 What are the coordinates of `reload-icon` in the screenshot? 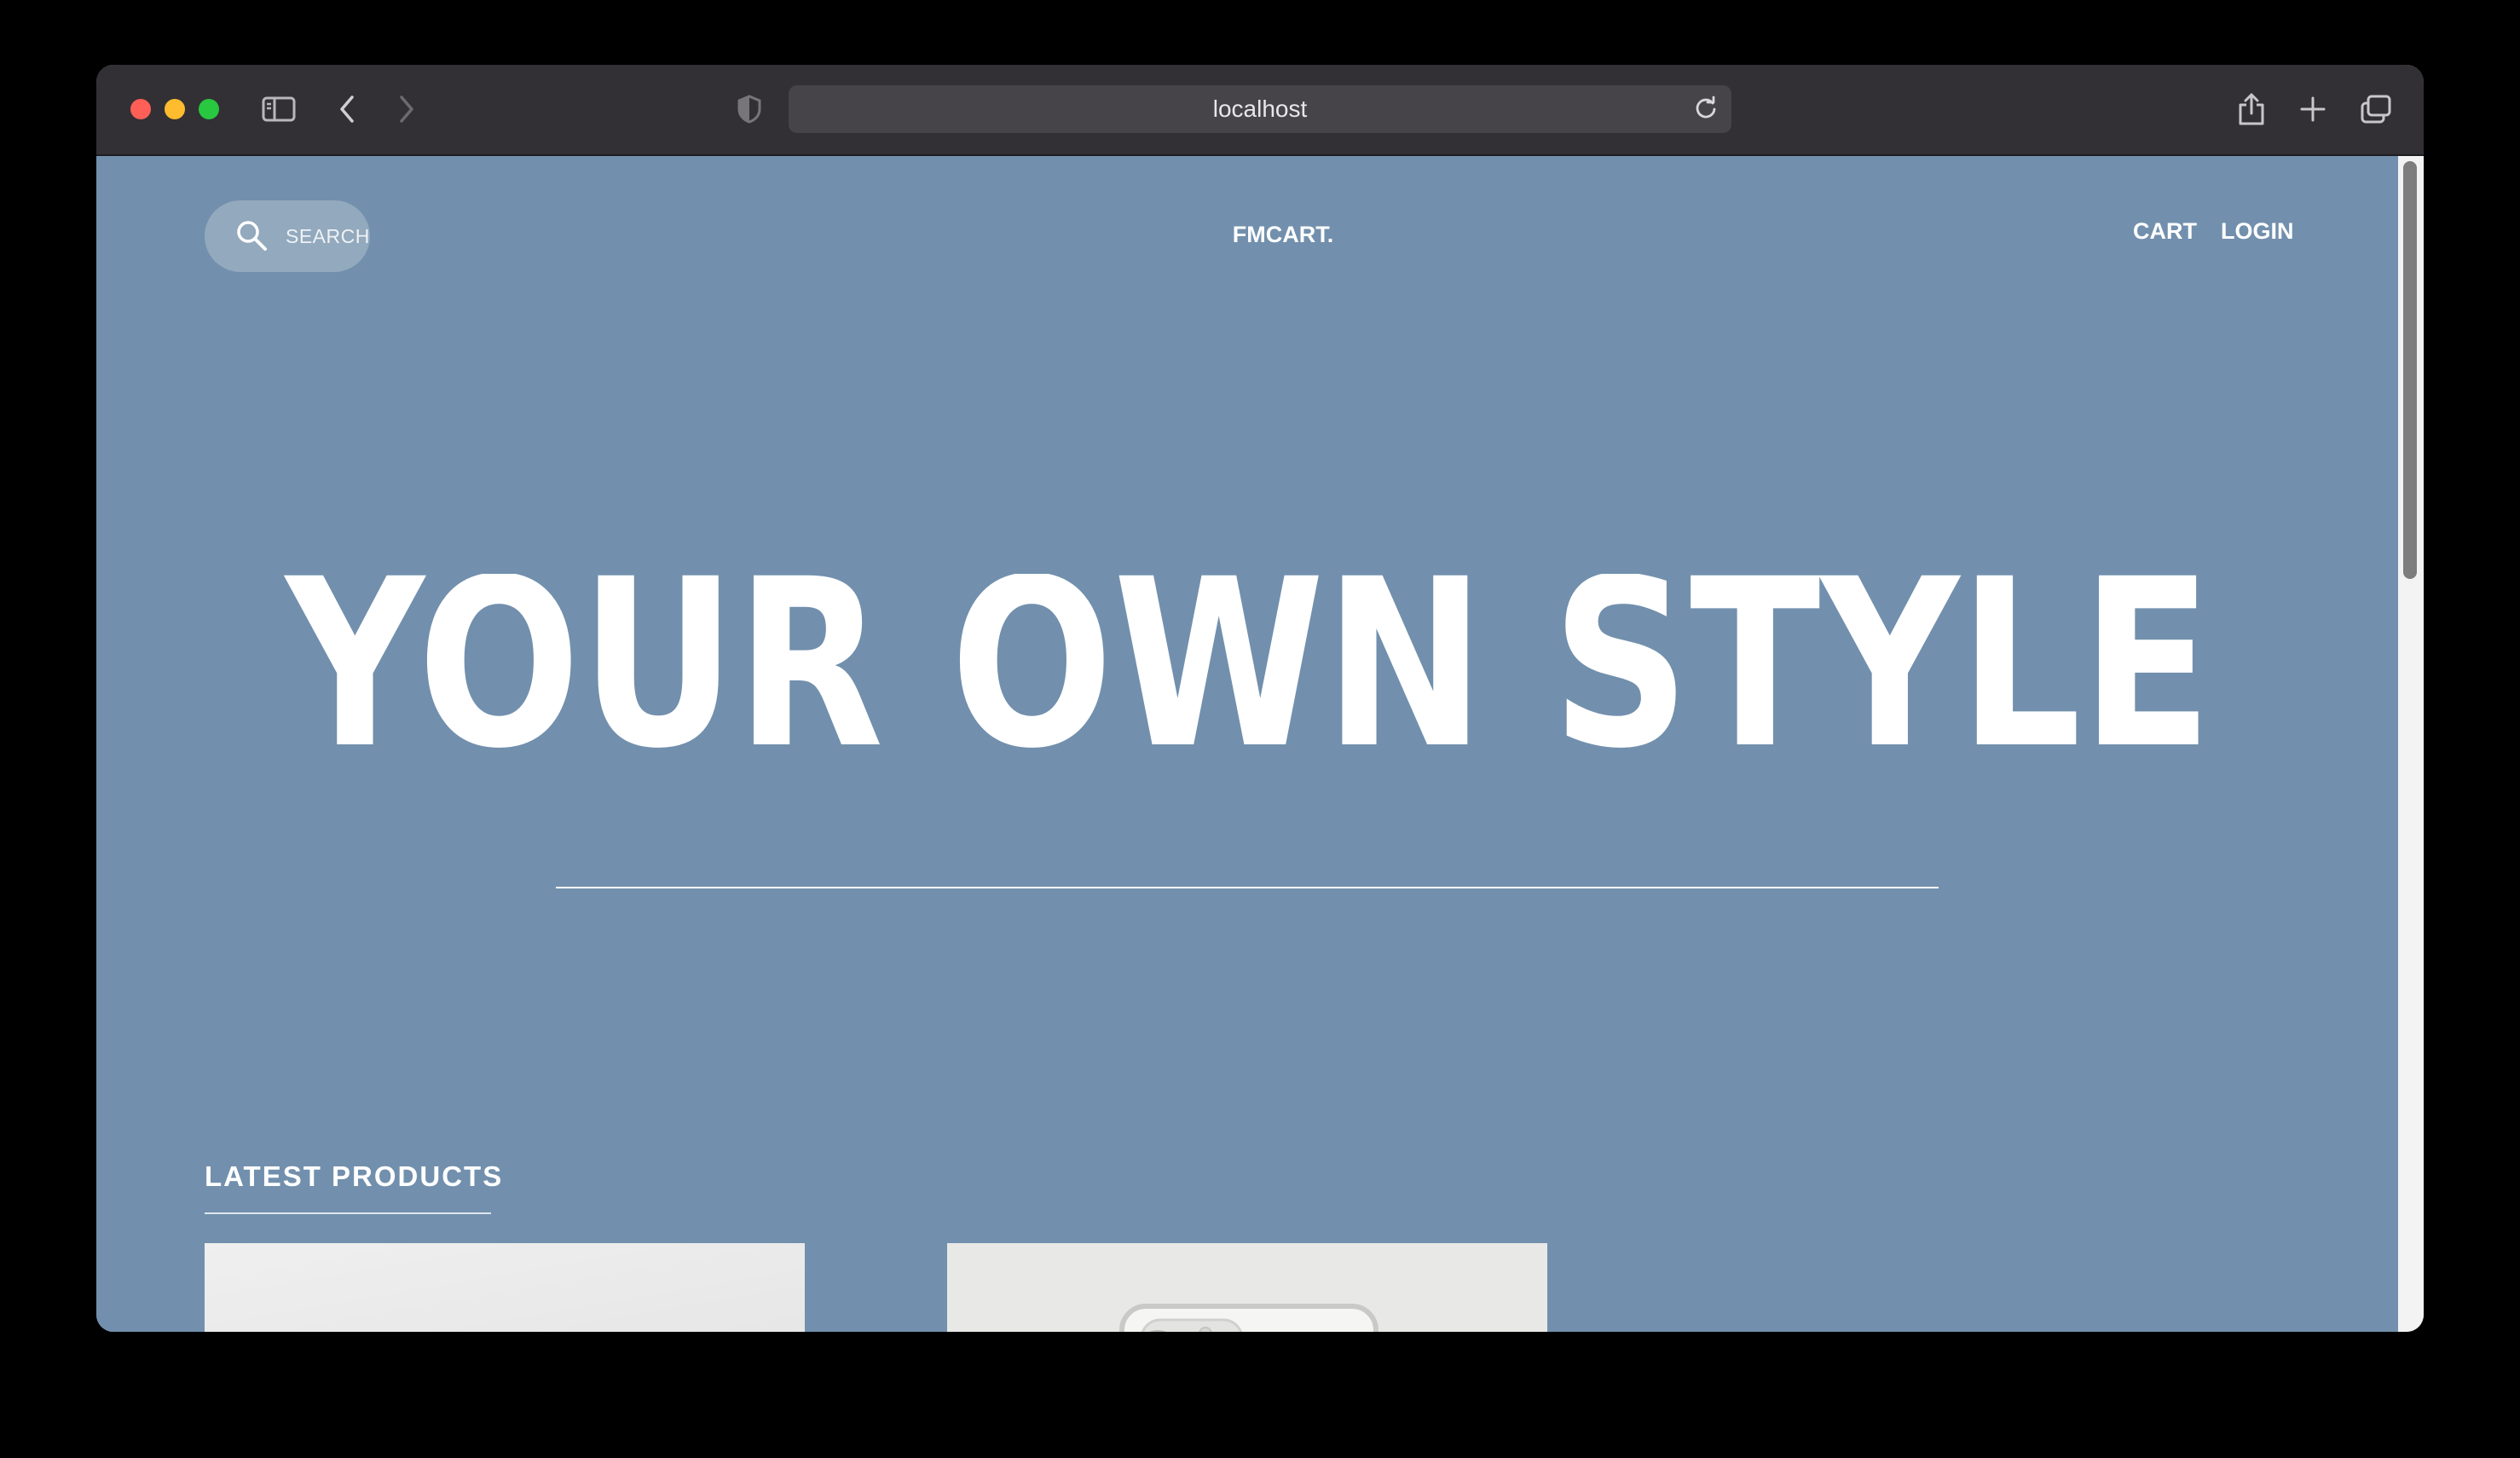 It's located at (1705, 109).